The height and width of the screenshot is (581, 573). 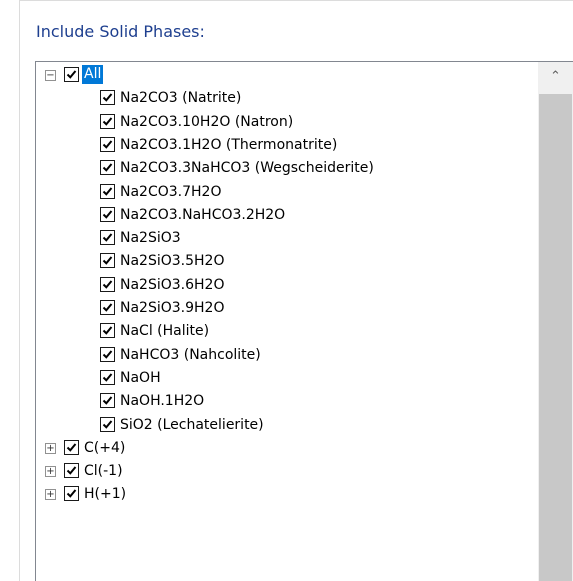 What do you see at coordinates (281, 75) in the screenshot?
I see `tree-node-all: − All` at bounding box center [281, 75].